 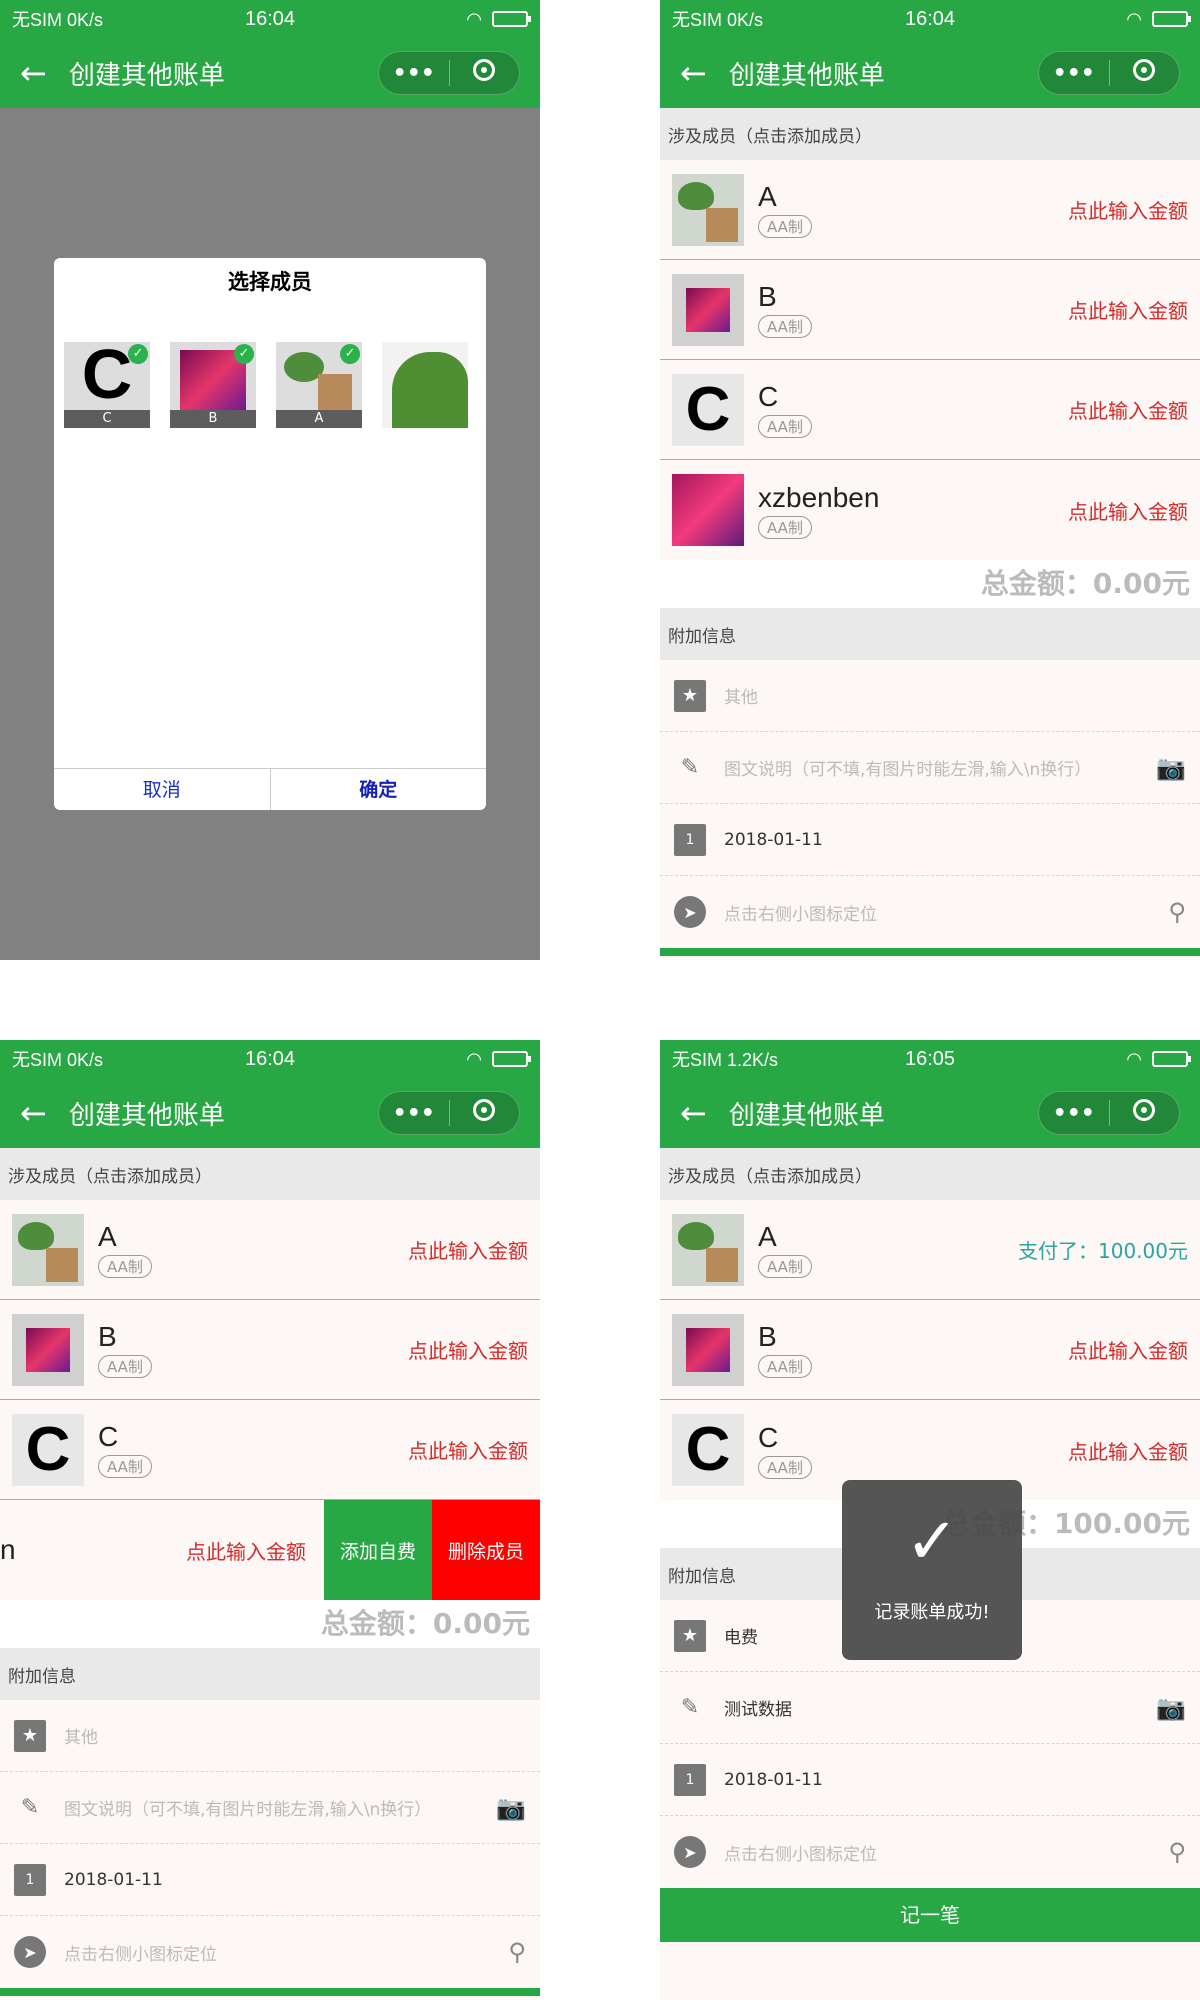 What do you see at coordinates (108, 1436) in the screenshot?
I see `member-name: C` at bounding box center [108, 1436].